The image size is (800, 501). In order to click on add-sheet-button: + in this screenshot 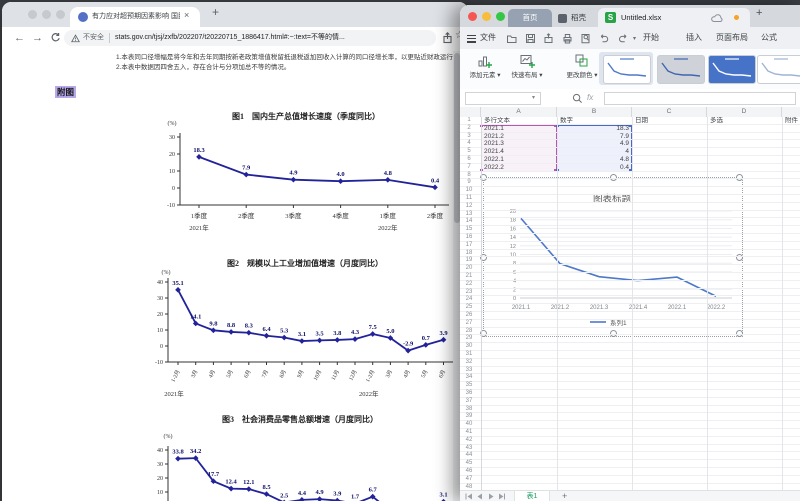, I will do `click(564, 496)`.